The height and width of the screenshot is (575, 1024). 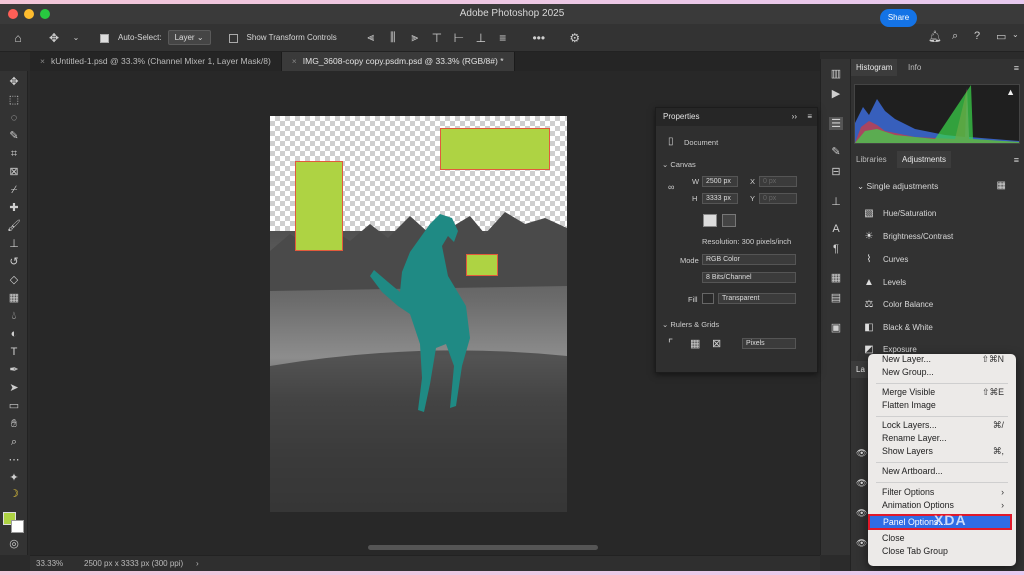 What do you see at coordinates (14, 136) in the screenshot?
I see `quick-select-tool-icon: ✎` at bounding box center [14, 136].